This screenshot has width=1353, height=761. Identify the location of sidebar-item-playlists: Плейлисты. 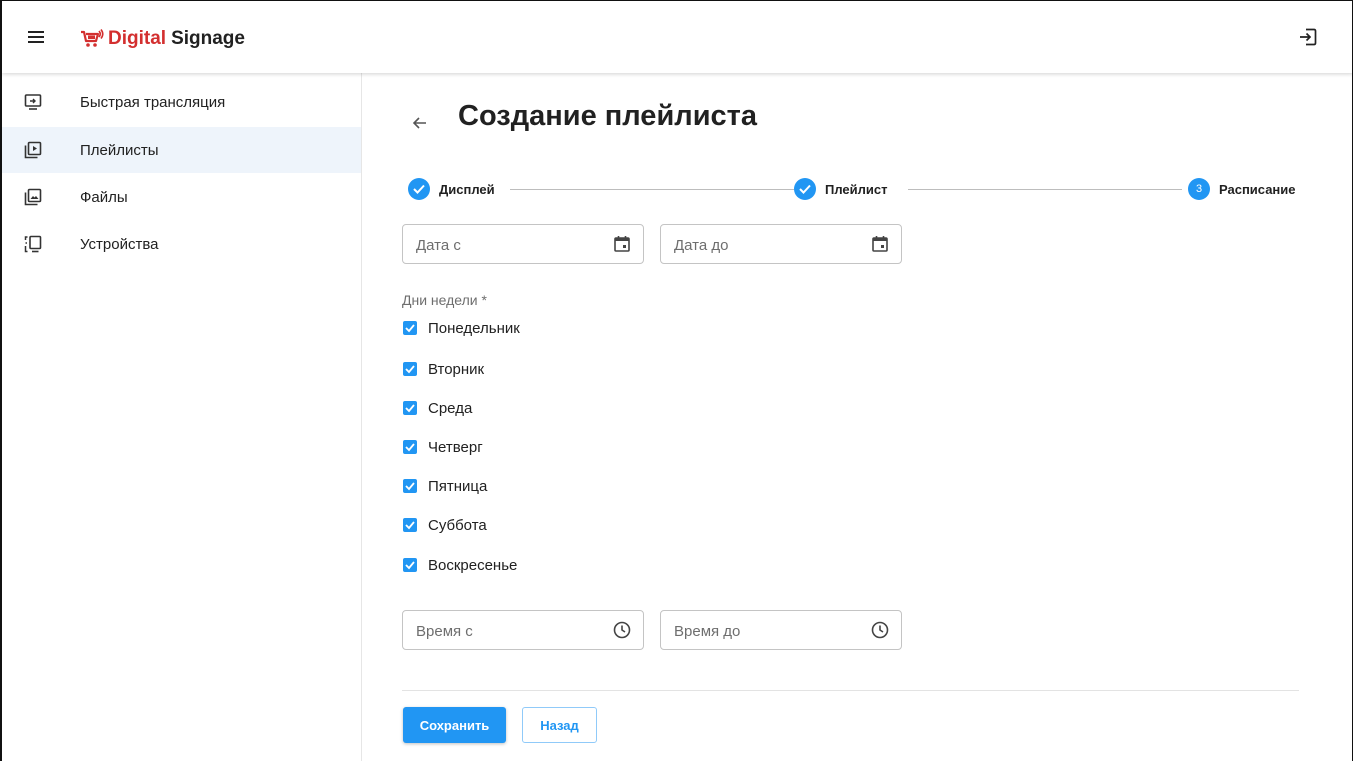
(181, 150).